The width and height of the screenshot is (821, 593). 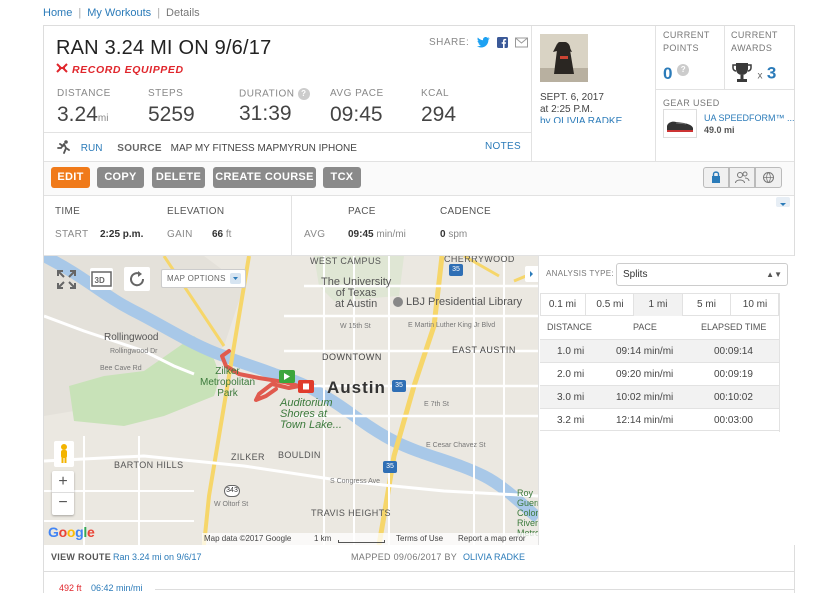 I want to click on map-label: Rollingwood Dr, so click(x=134, y=351).